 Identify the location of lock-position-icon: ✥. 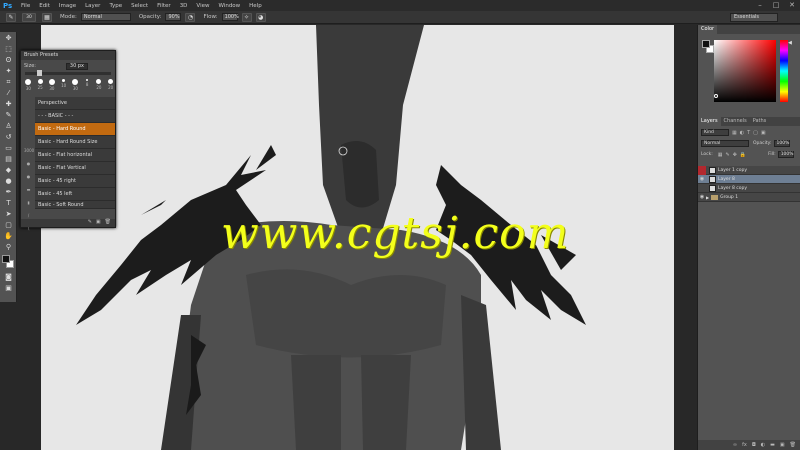
(735, 155).